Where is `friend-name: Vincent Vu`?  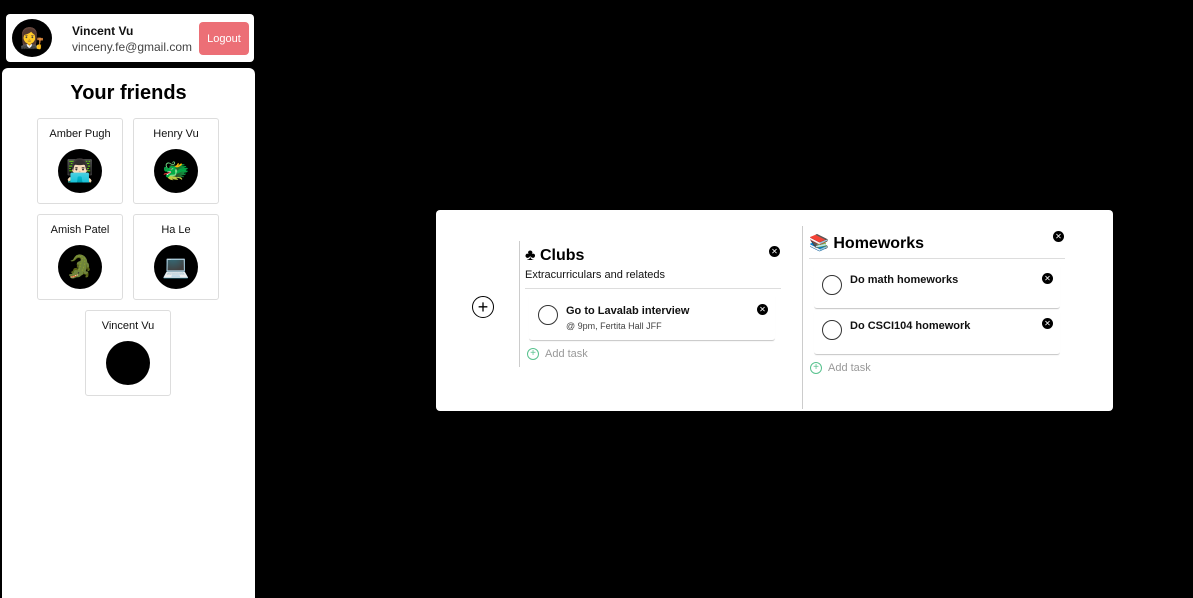 friend-name: Vincent Vu is located at coordinates (128, 326).